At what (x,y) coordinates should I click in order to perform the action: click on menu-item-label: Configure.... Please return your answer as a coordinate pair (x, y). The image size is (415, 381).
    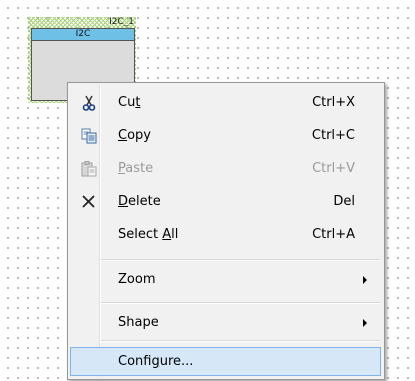
    Looking at the image, I should click on (156, 361).